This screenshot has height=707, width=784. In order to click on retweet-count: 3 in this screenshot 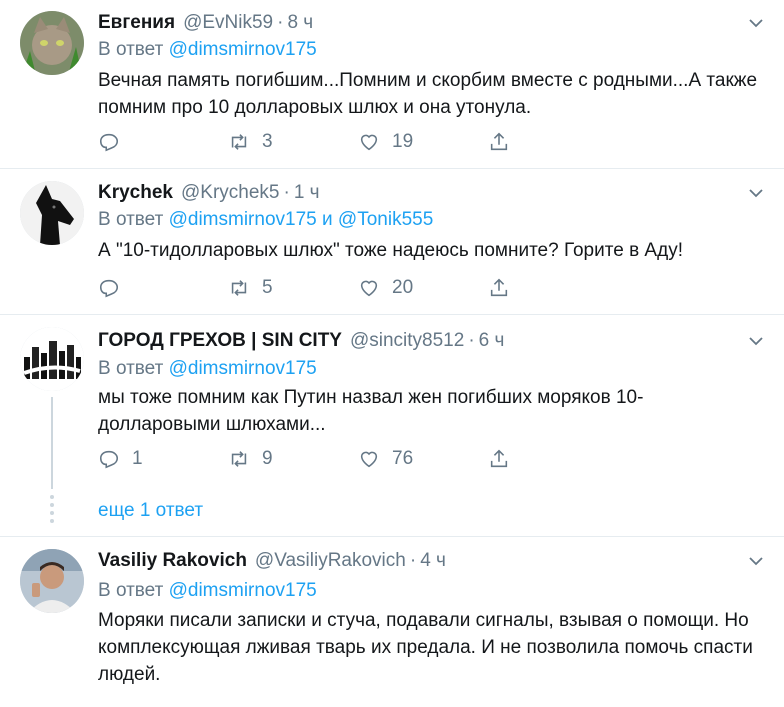, I will do `click(267, 141)`.